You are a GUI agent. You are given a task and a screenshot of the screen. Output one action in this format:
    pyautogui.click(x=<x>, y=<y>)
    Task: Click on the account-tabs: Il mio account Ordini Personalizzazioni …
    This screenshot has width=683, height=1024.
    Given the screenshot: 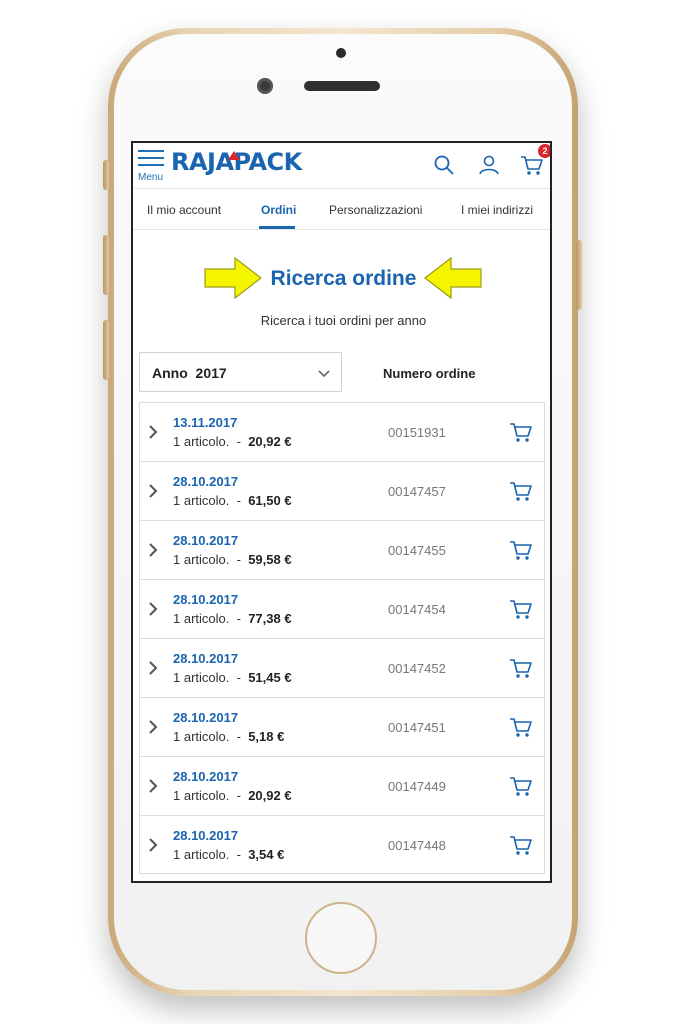 What is the action you would take?
    pyautogui.click(x=341, y=209)
    